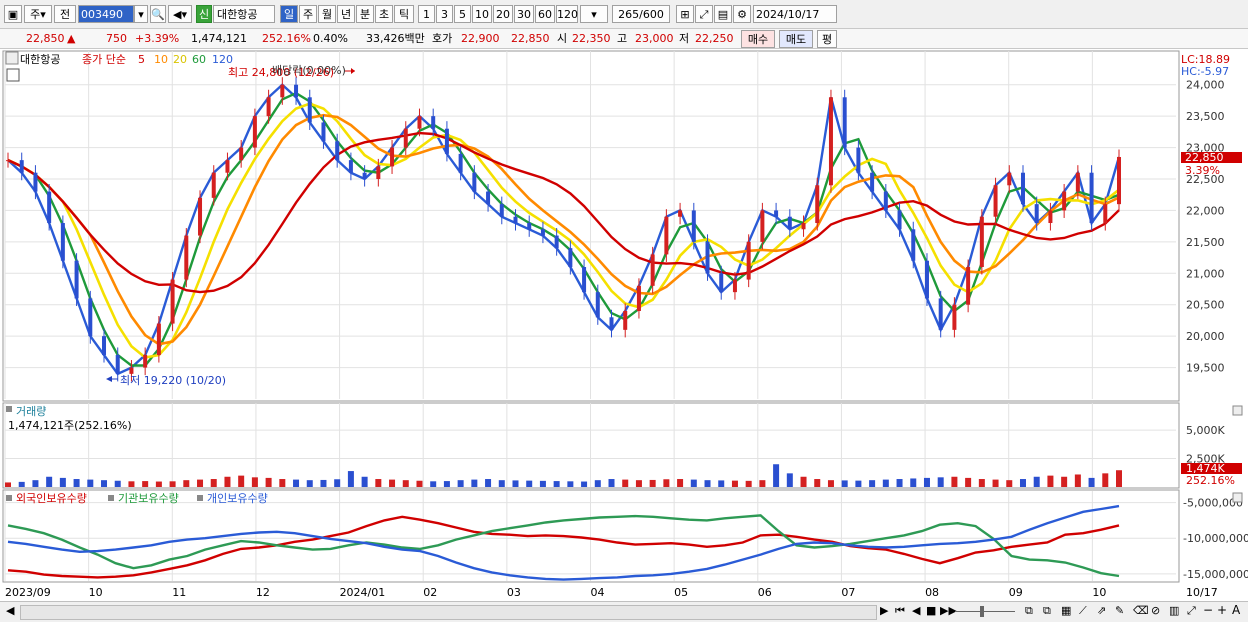 The width and height of the screenshot is (1248, 622). What do you see at coordinates (106, 14) in the screenshot?
I see `code-input: 003490` at bounding box center [106, 14].